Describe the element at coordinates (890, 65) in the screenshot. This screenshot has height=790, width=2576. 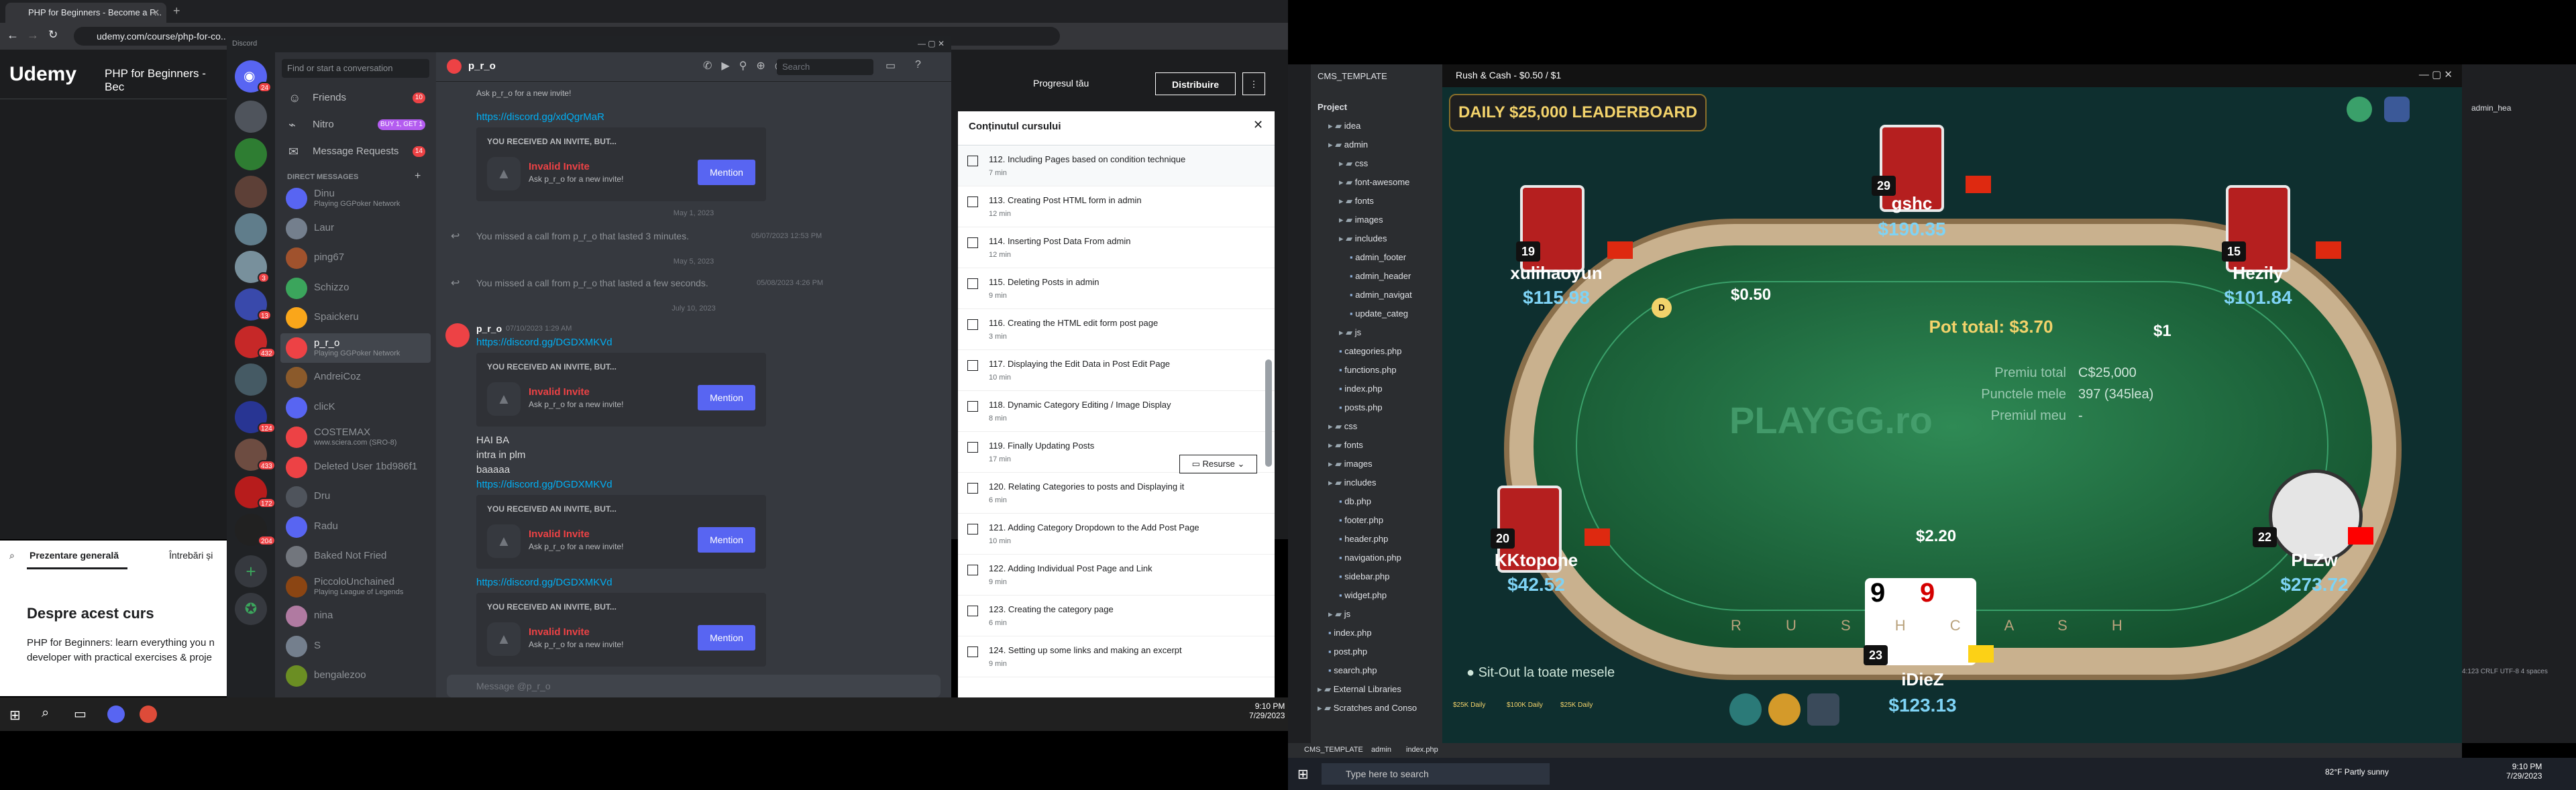
I see `inbox-icon: ▭` at that location.